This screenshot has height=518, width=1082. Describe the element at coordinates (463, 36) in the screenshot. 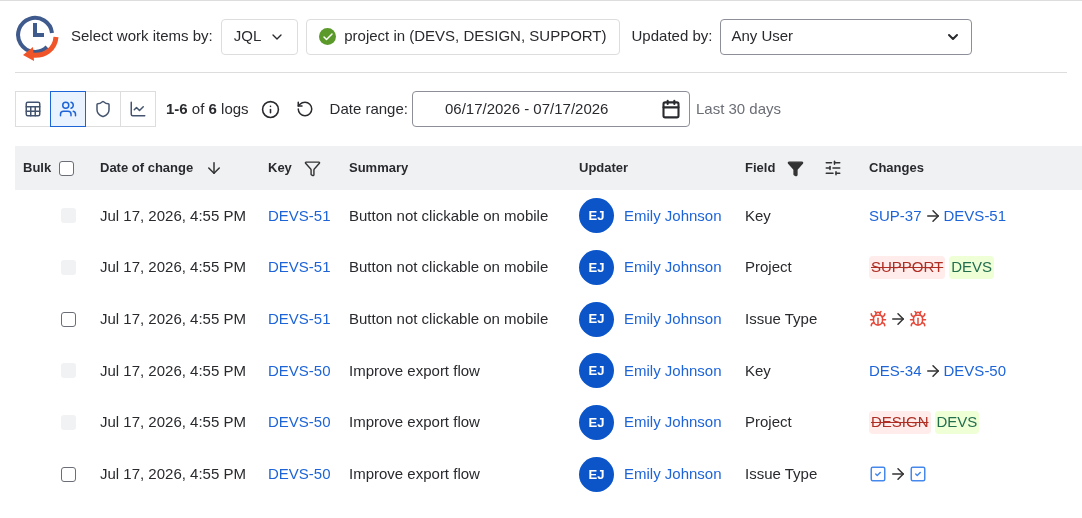

I see `query-chip: project in (DEVS, DESIGN, SUPPORT)` at that location.